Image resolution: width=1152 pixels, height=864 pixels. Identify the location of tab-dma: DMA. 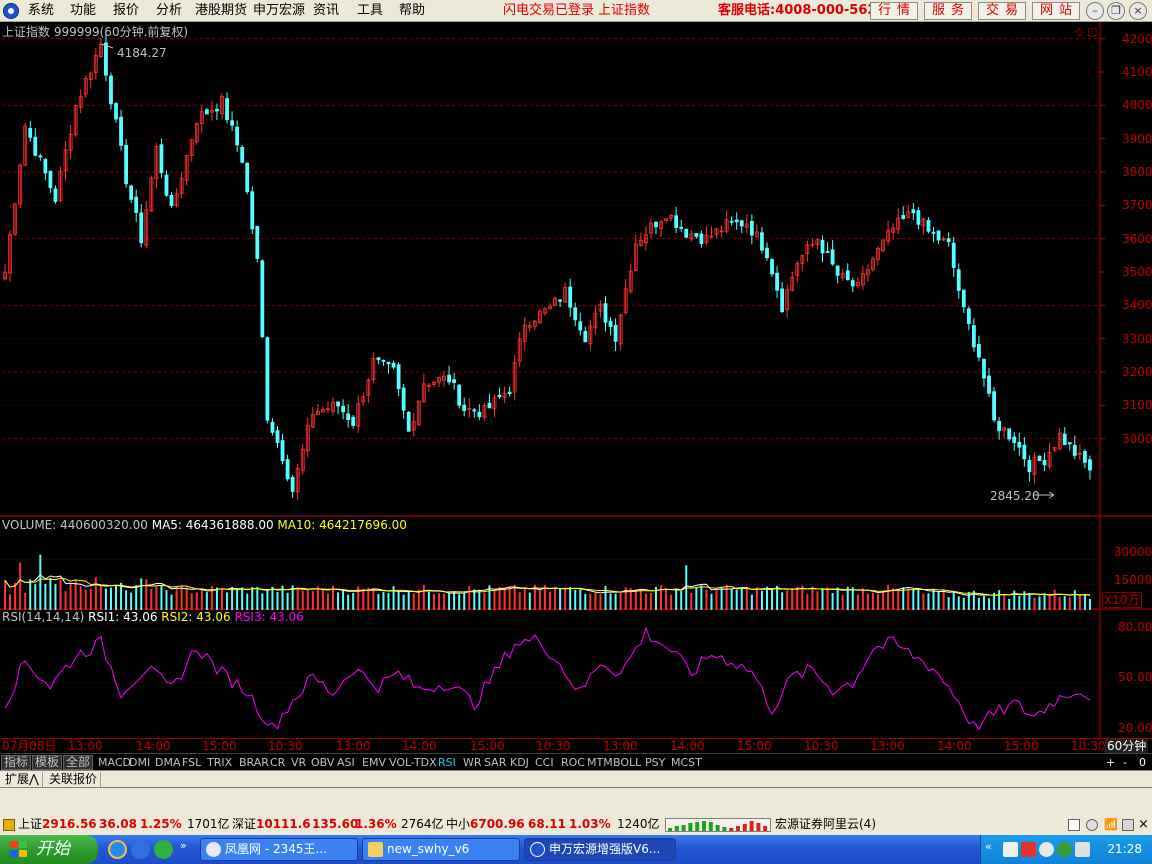
(168, 762).